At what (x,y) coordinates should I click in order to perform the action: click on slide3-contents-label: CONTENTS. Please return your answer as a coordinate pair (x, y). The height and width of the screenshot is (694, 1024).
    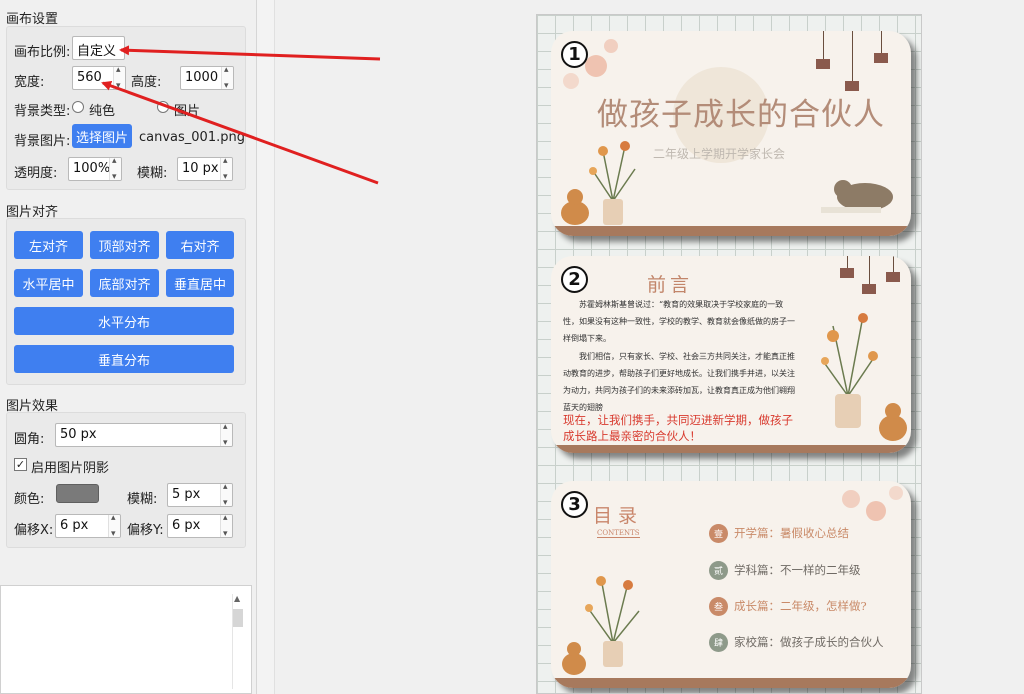
    Looking at the image, I should click on (618, 533).